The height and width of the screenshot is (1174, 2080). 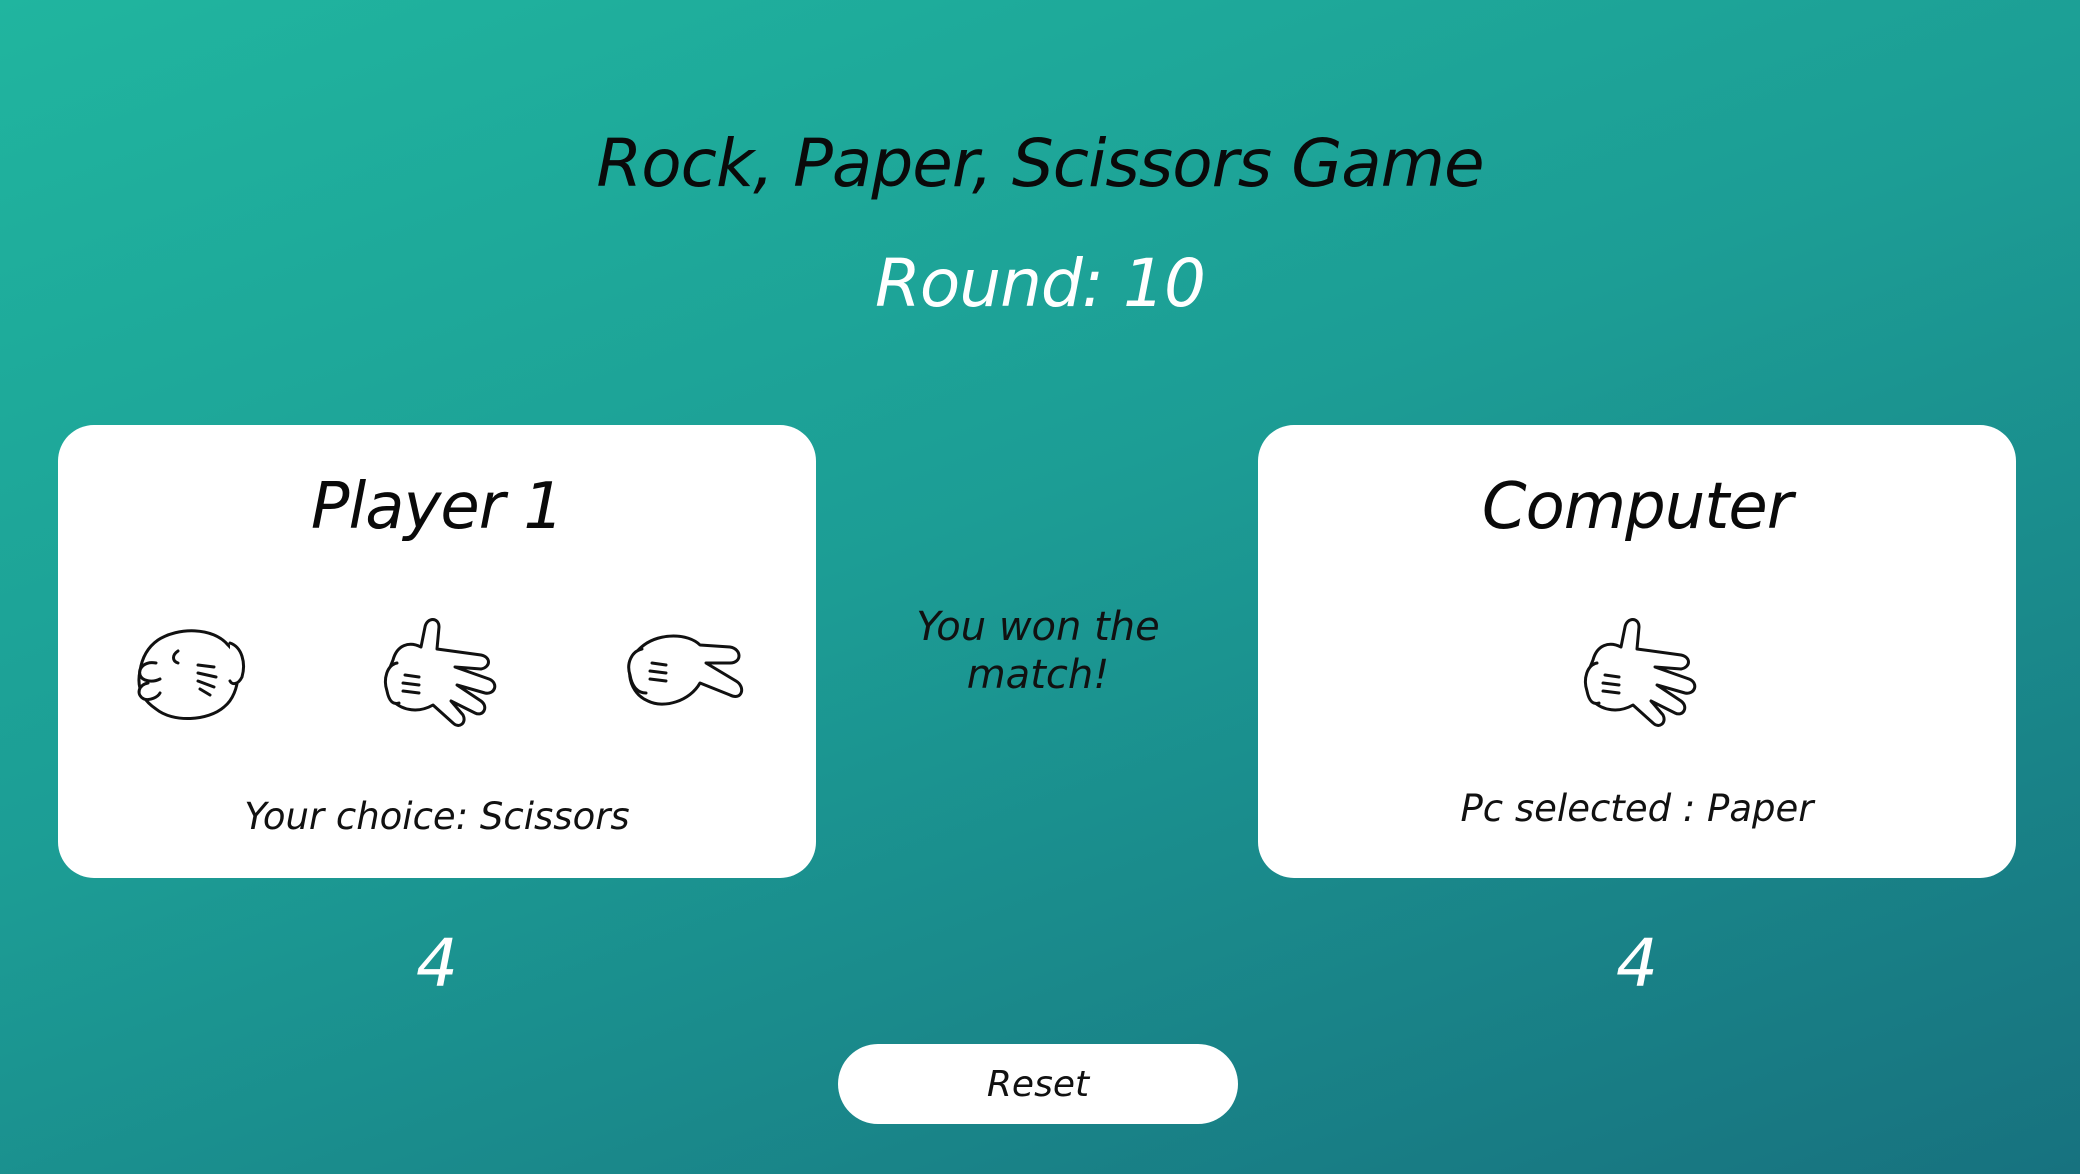 I want to click on computer-selection, so click(x=1637, y=675).